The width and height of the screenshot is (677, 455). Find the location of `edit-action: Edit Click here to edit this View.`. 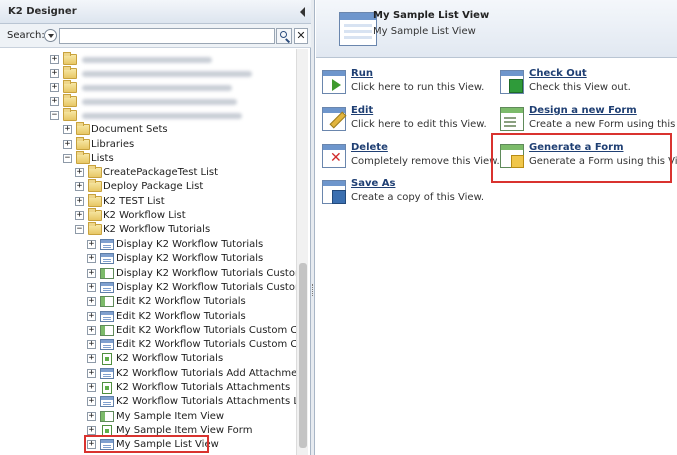

edit-action: Edit Click here to edit this View. is located at coordinates (407, 120).